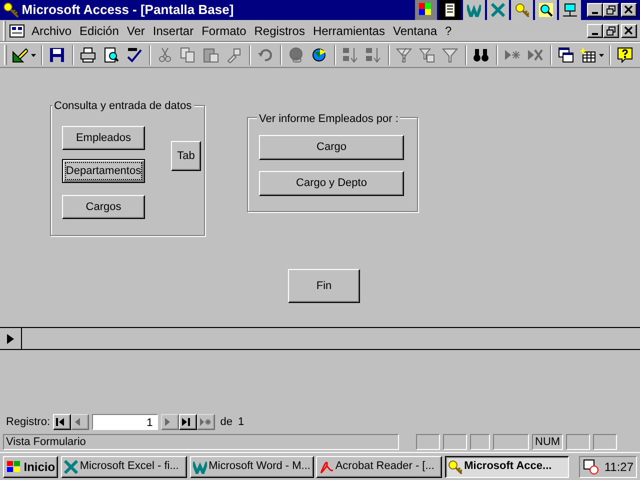 The width and height of the screenshot is (640, 480). I want to click on spelling-icon, so click(134, 55).